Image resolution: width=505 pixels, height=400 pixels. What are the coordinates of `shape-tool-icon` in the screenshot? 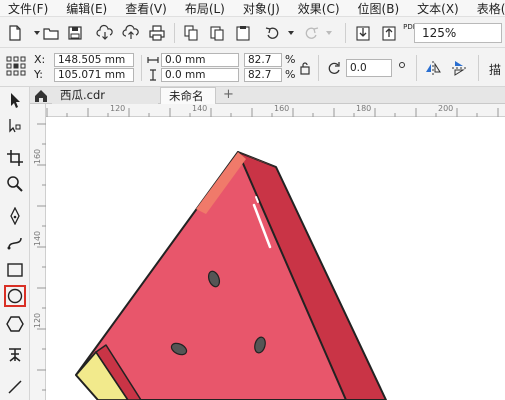 It's located at (15, 126).